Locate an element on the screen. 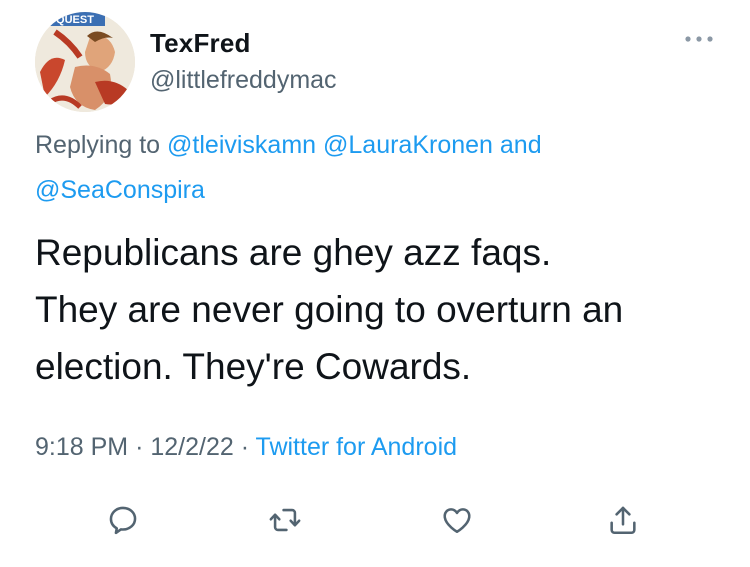  mention-link: @SeaConspira is located at coordinates (120, 190).